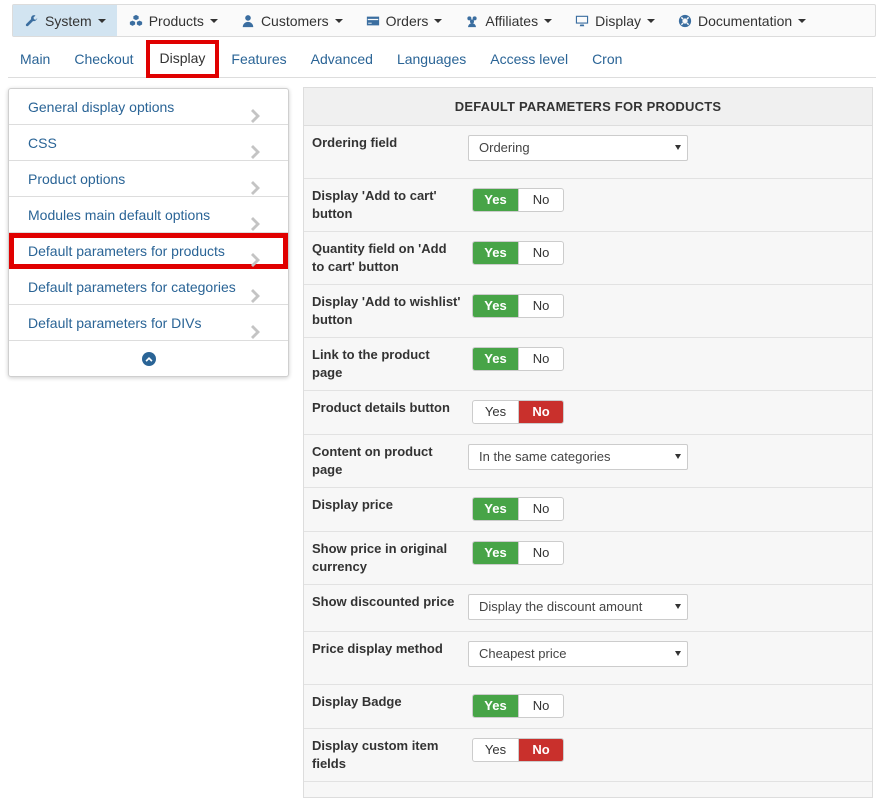 The height and width of the screenshot is (808, 884). What do you see at coordinates (115, 323) in the screenshot?
I see `side-item-label: Default parameters for DIVs` at bounding box center [115, 323].